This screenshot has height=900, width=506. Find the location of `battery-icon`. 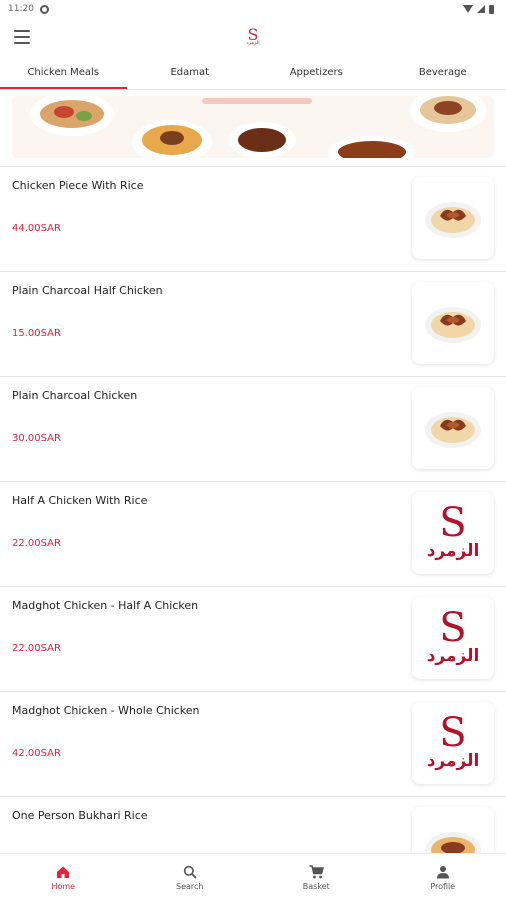

battery-icon is located at coordinates (491, 9).